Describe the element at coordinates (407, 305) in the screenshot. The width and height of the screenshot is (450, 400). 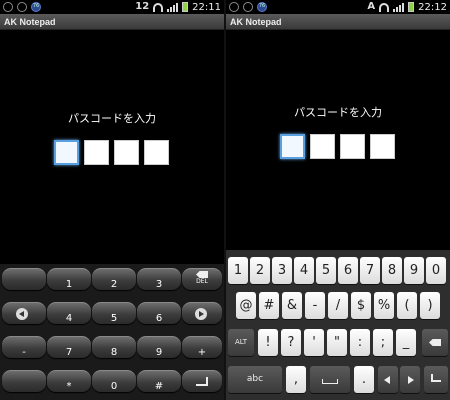
I see `key-lparen: (` at that location.